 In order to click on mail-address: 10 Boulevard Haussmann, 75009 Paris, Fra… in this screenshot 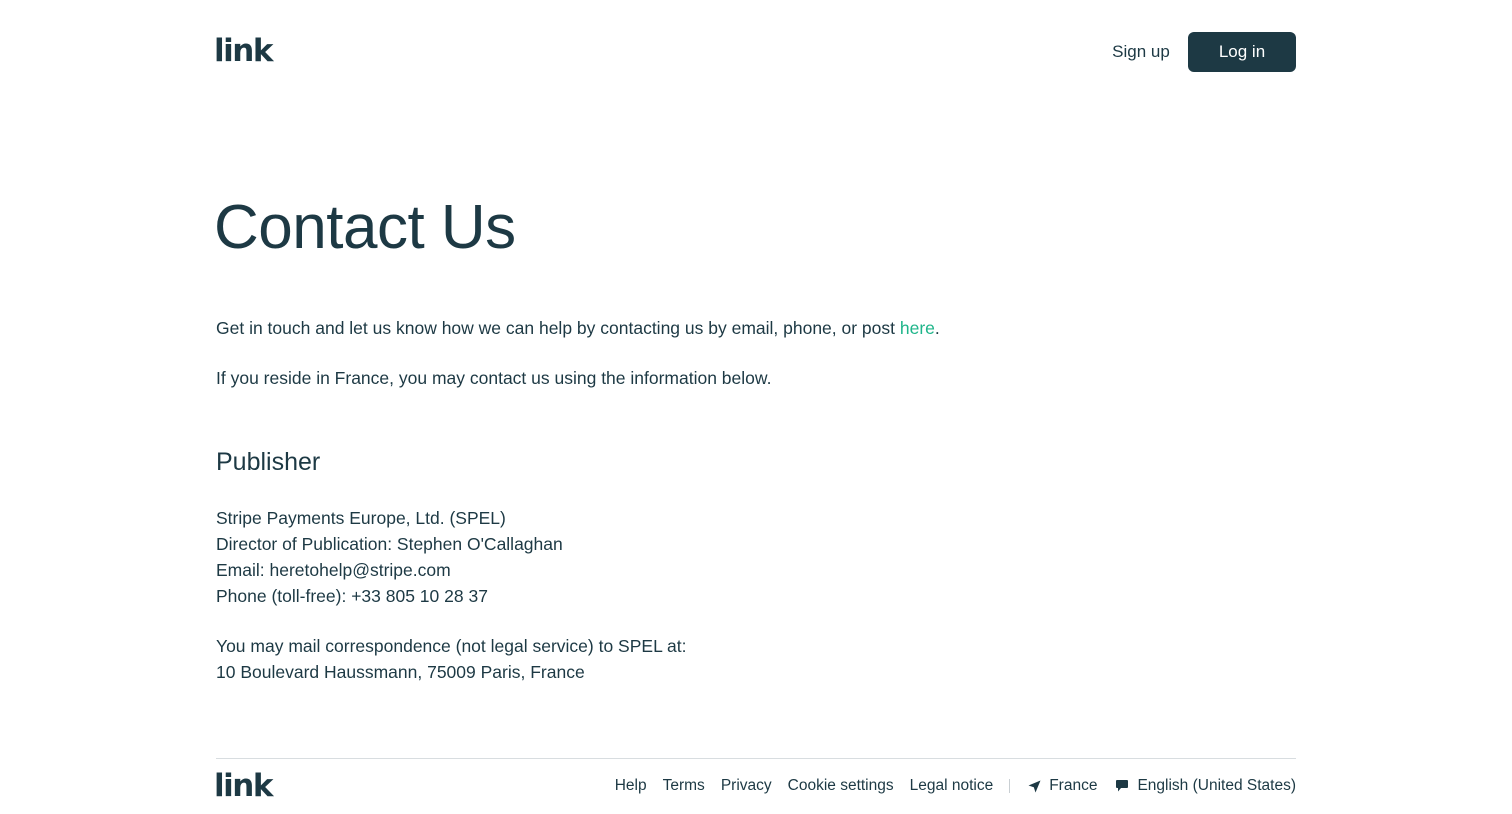, I will do `click(400, 672)`.